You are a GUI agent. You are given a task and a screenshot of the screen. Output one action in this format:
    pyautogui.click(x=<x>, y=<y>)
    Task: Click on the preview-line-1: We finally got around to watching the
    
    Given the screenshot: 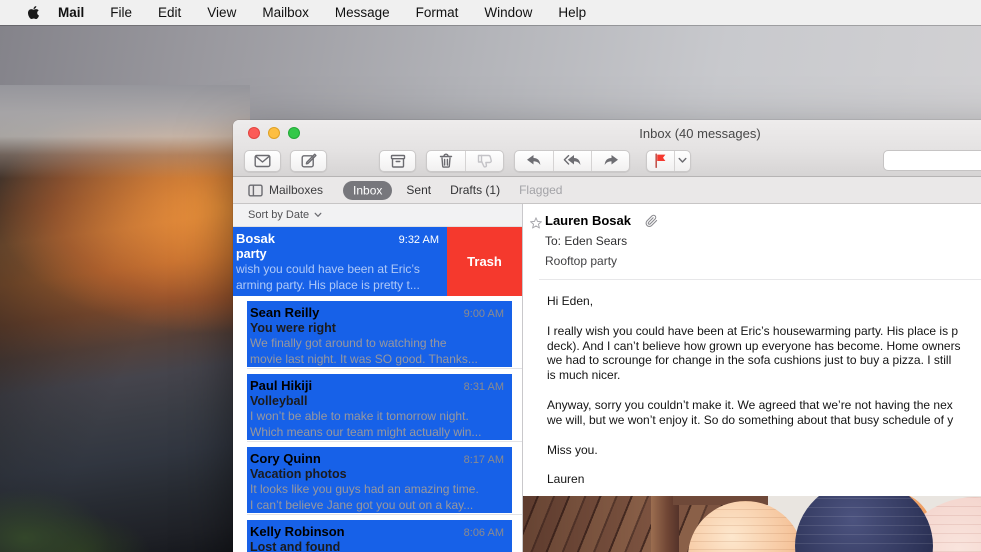 What is the action you would take?
    pyautogui.click(x=348, y=343)
    